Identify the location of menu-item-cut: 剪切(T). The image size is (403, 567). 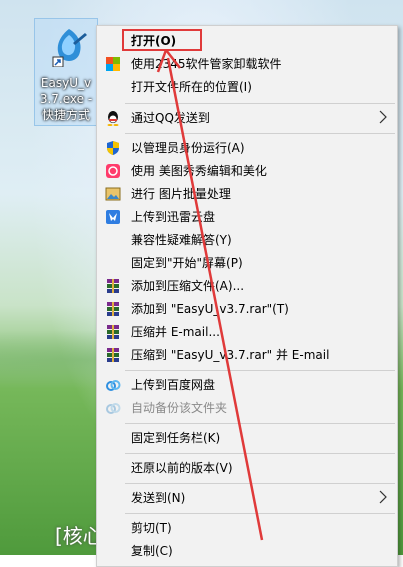
(247, 528).